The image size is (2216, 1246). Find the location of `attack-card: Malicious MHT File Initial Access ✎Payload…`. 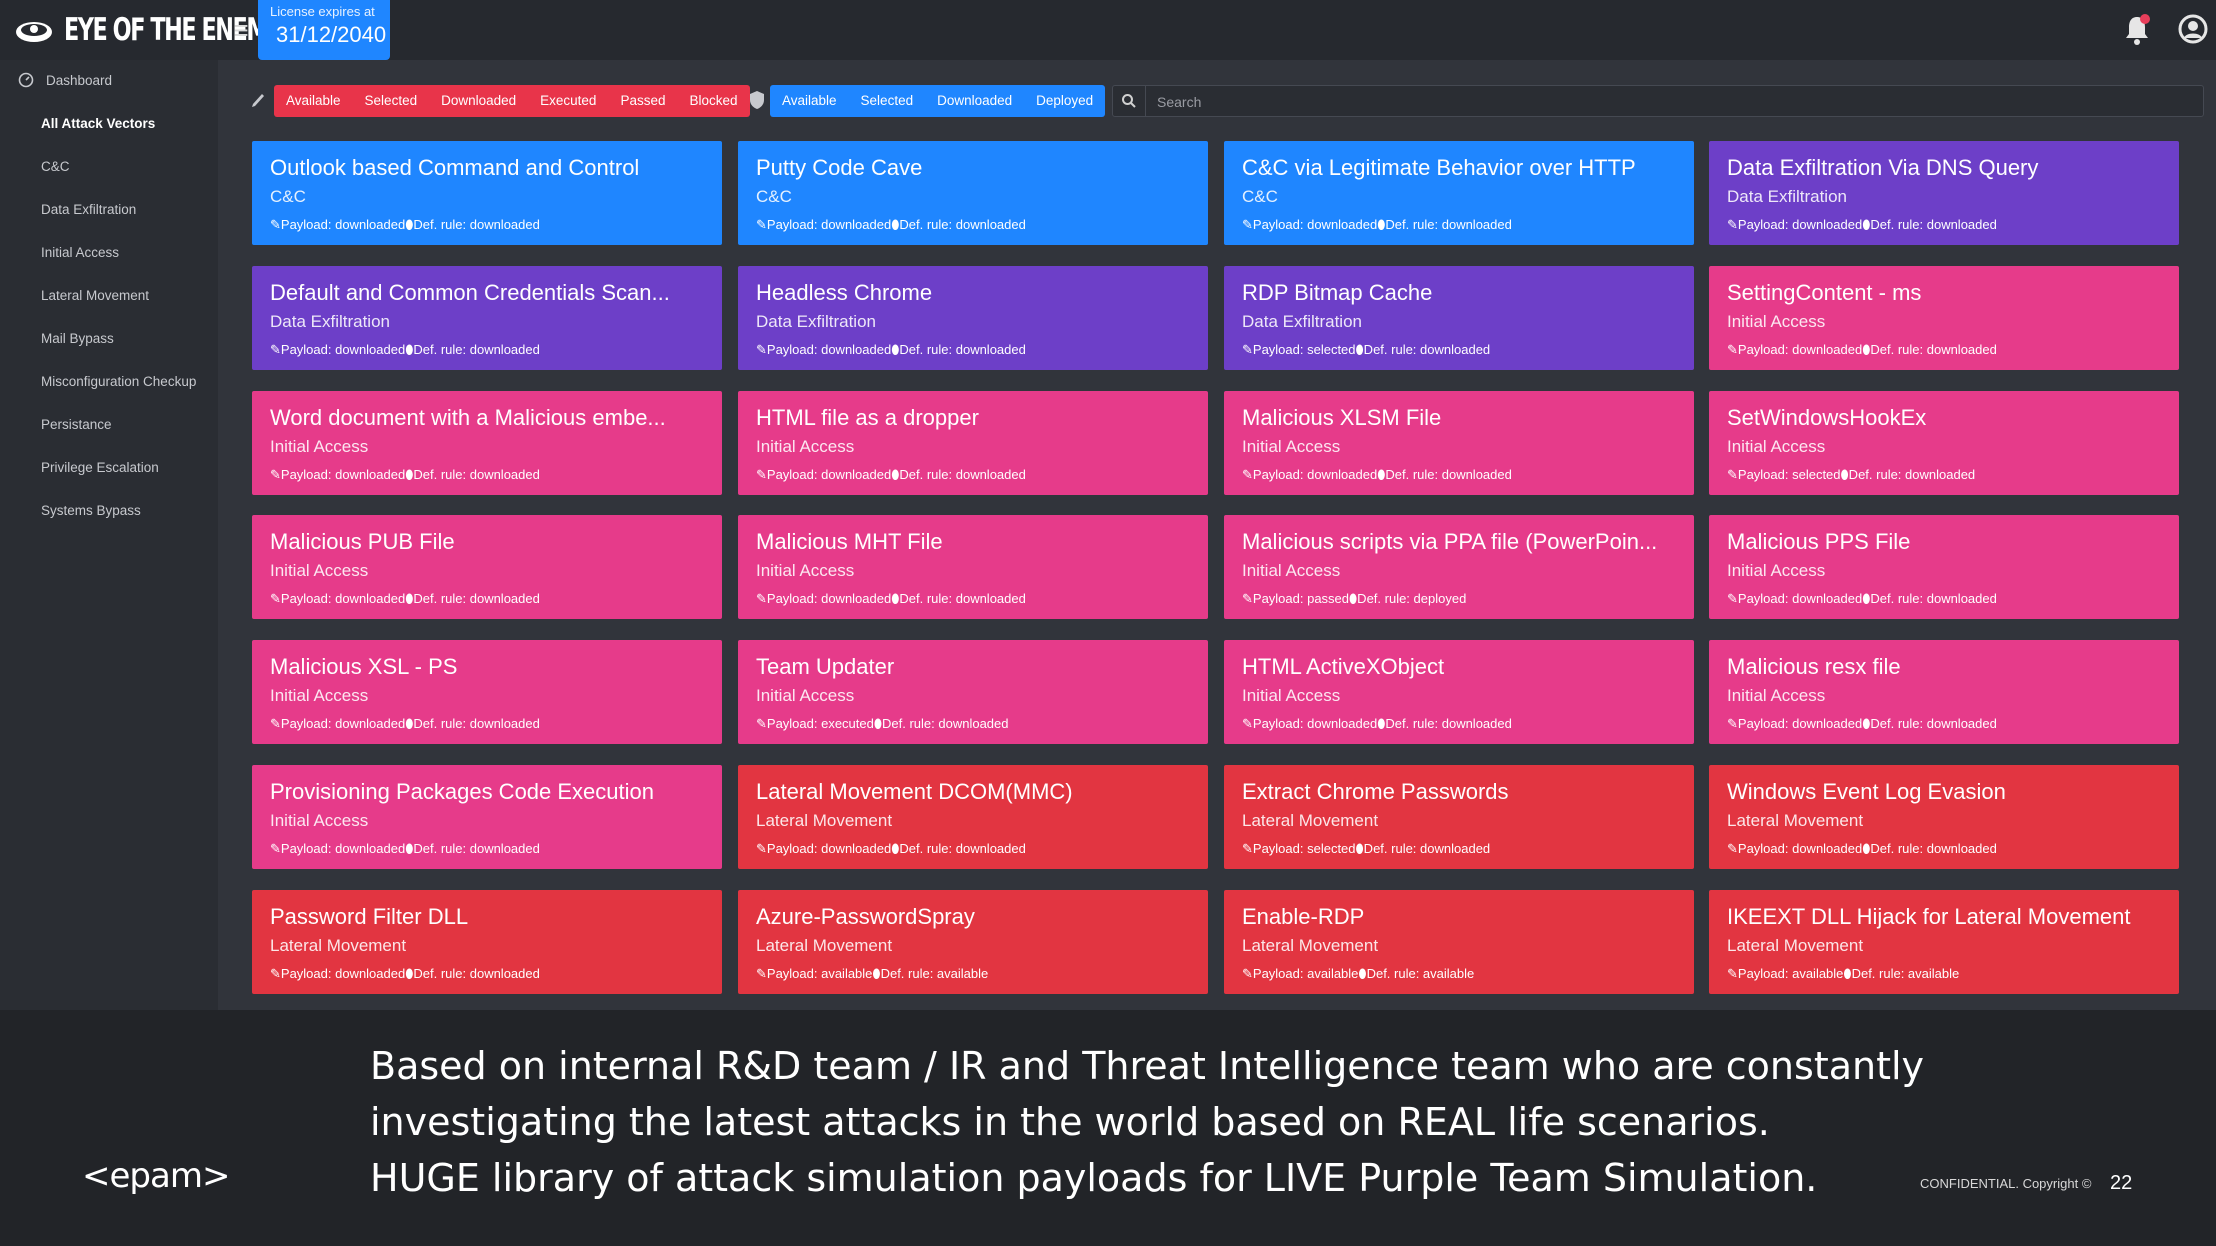

attack-card: Malicious MHT File Initial Access ✎Payload… is located at coordinates (973, 567).